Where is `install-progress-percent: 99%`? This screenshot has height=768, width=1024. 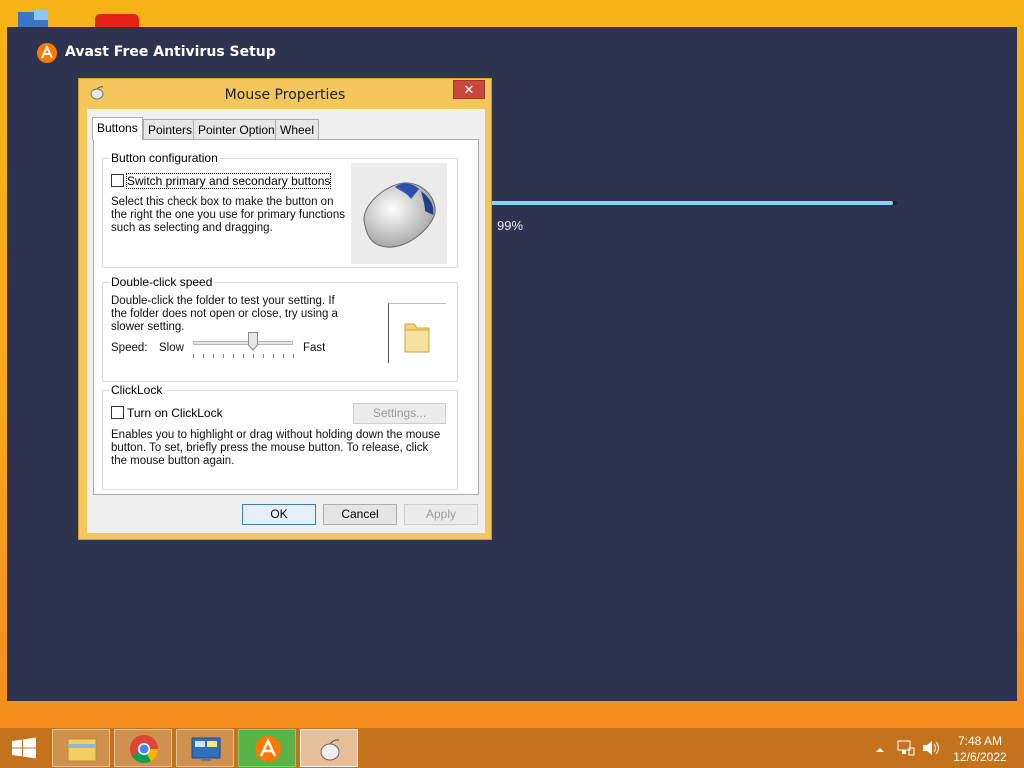
install-progress-percent: 99% is located at coordinates (510, 225).